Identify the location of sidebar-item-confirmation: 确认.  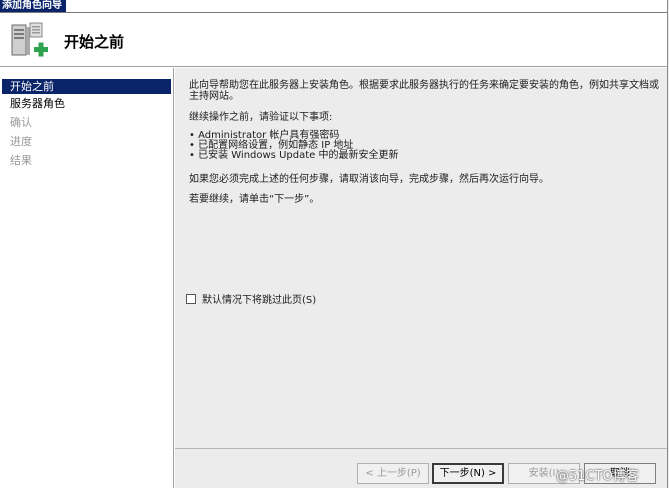
(21, 122).